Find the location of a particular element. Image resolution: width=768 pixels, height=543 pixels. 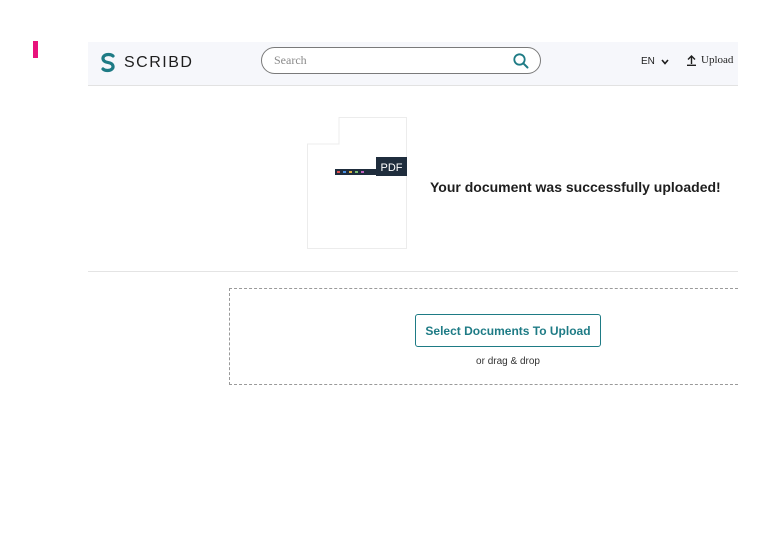

search-box is located at coordinates (401, 60).